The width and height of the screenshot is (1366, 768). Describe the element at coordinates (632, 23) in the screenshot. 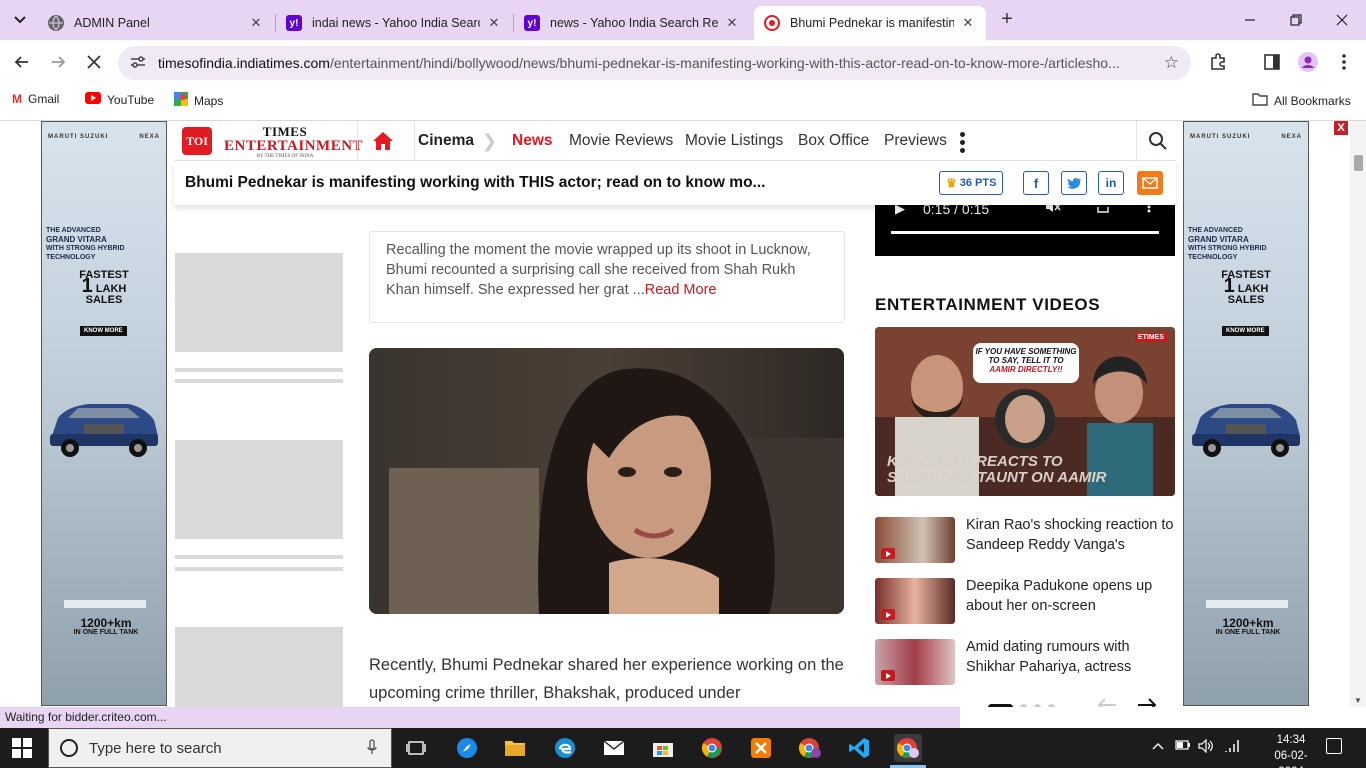

I see `tab-yahoo-news: y! news - Yahoo India Search Resu ✕` at that location.